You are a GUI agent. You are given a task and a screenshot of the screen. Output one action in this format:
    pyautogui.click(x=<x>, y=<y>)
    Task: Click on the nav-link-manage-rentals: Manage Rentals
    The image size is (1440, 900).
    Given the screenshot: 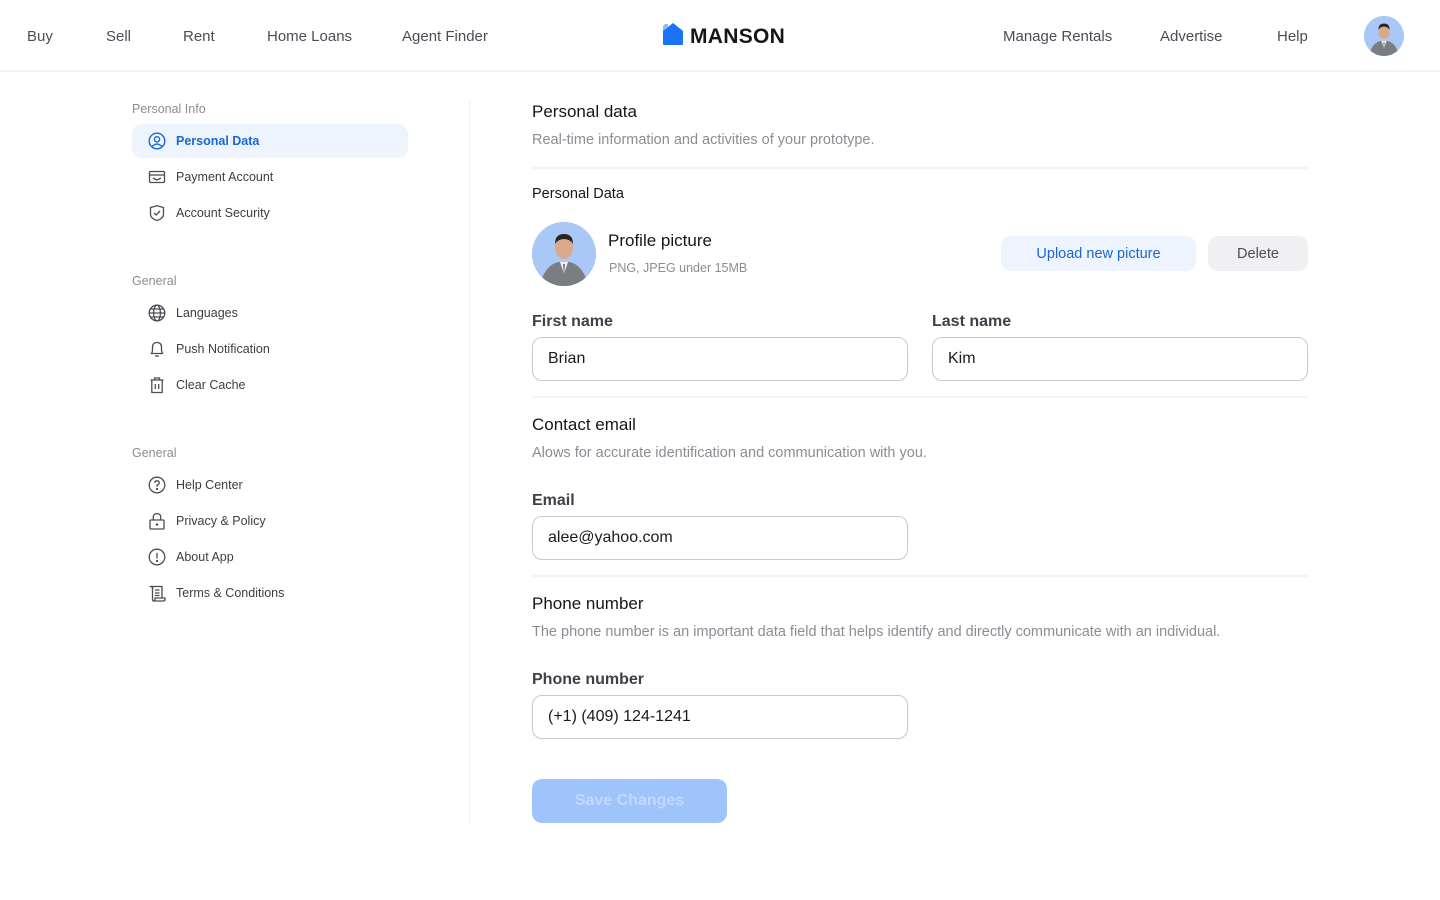 What is the action you would take?
    pyautogui.click(x=1057, y=36)
    